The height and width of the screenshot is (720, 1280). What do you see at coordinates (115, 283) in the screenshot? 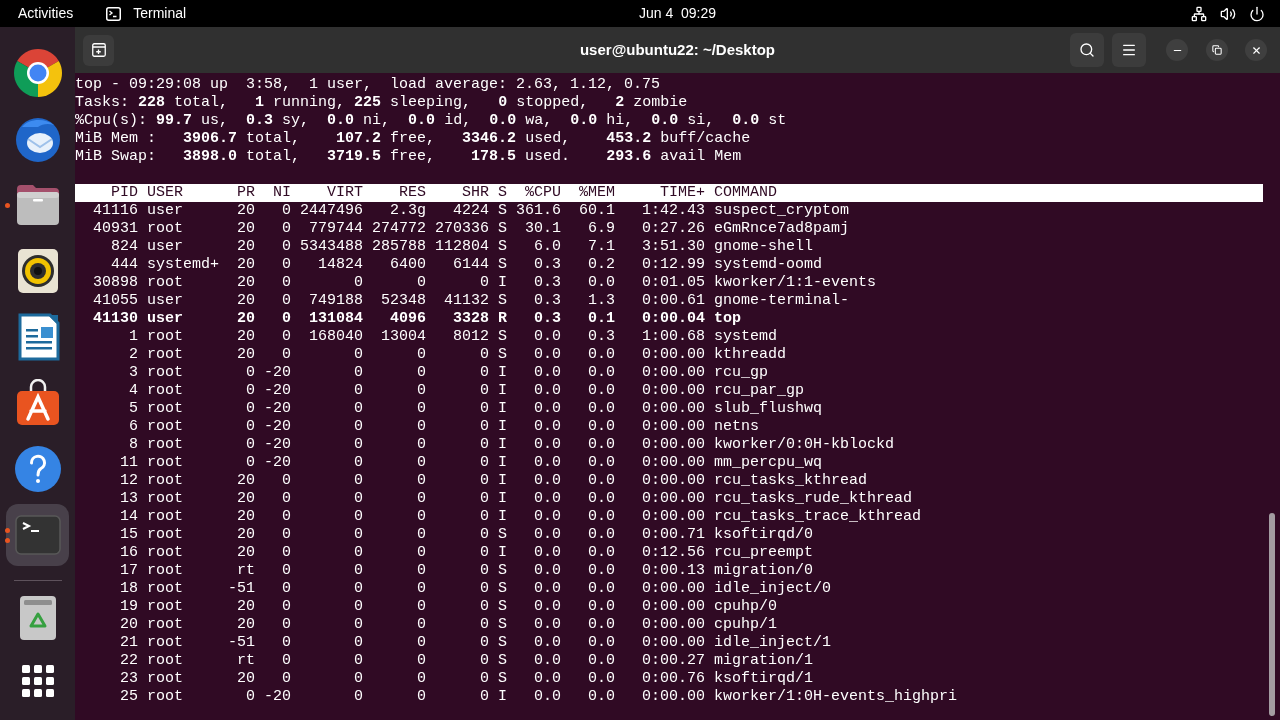
I see `table-cell: 30898` at bounding box center [115, 283].